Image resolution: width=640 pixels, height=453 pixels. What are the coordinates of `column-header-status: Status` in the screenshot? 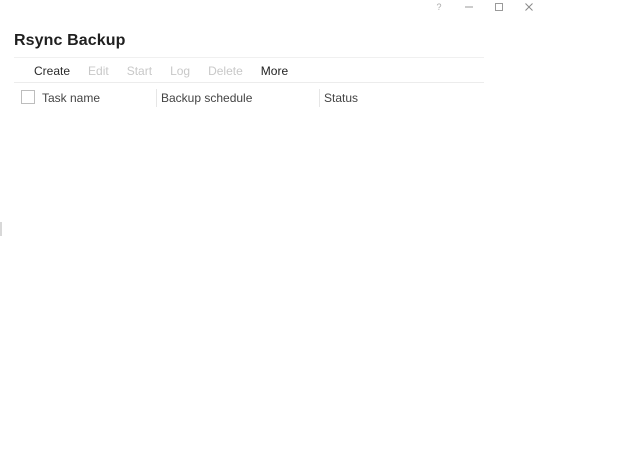 It's located at (341, 98).